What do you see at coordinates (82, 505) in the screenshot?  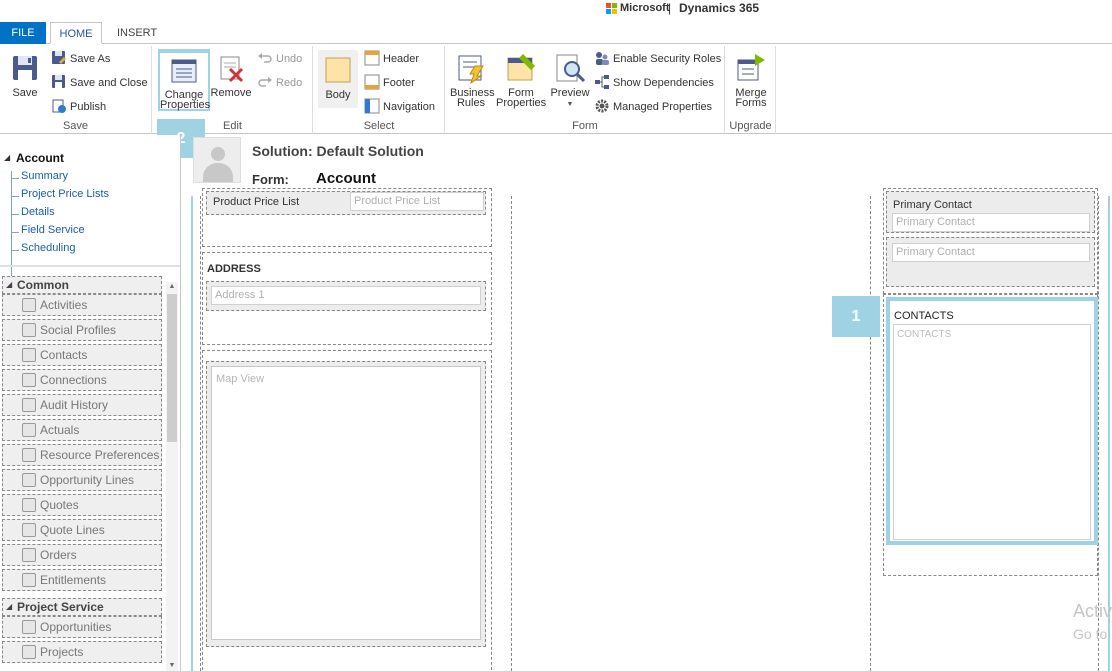 I see `nav-item-quotes: Quotes` at bounding box center [82, 505].